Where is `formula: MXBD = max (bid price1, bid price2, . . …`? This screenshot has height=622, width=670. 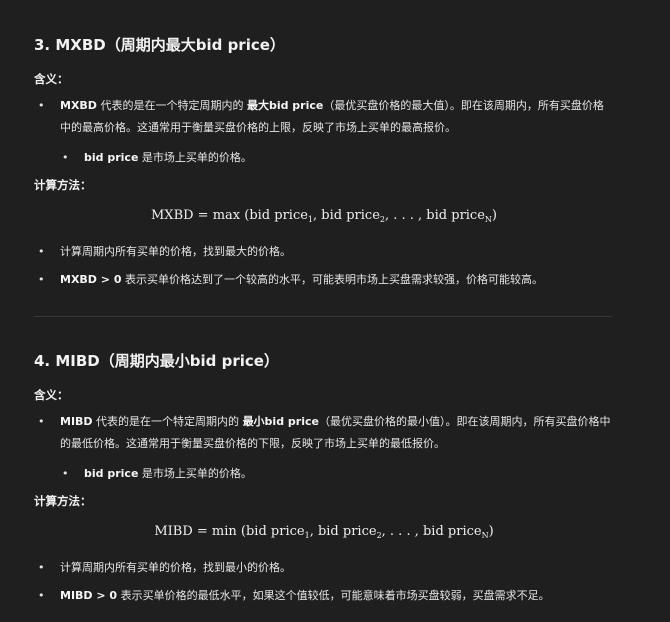 formula: MXBD = max (bid price1, bid price2, . . … is located at coordinates (324, 216).